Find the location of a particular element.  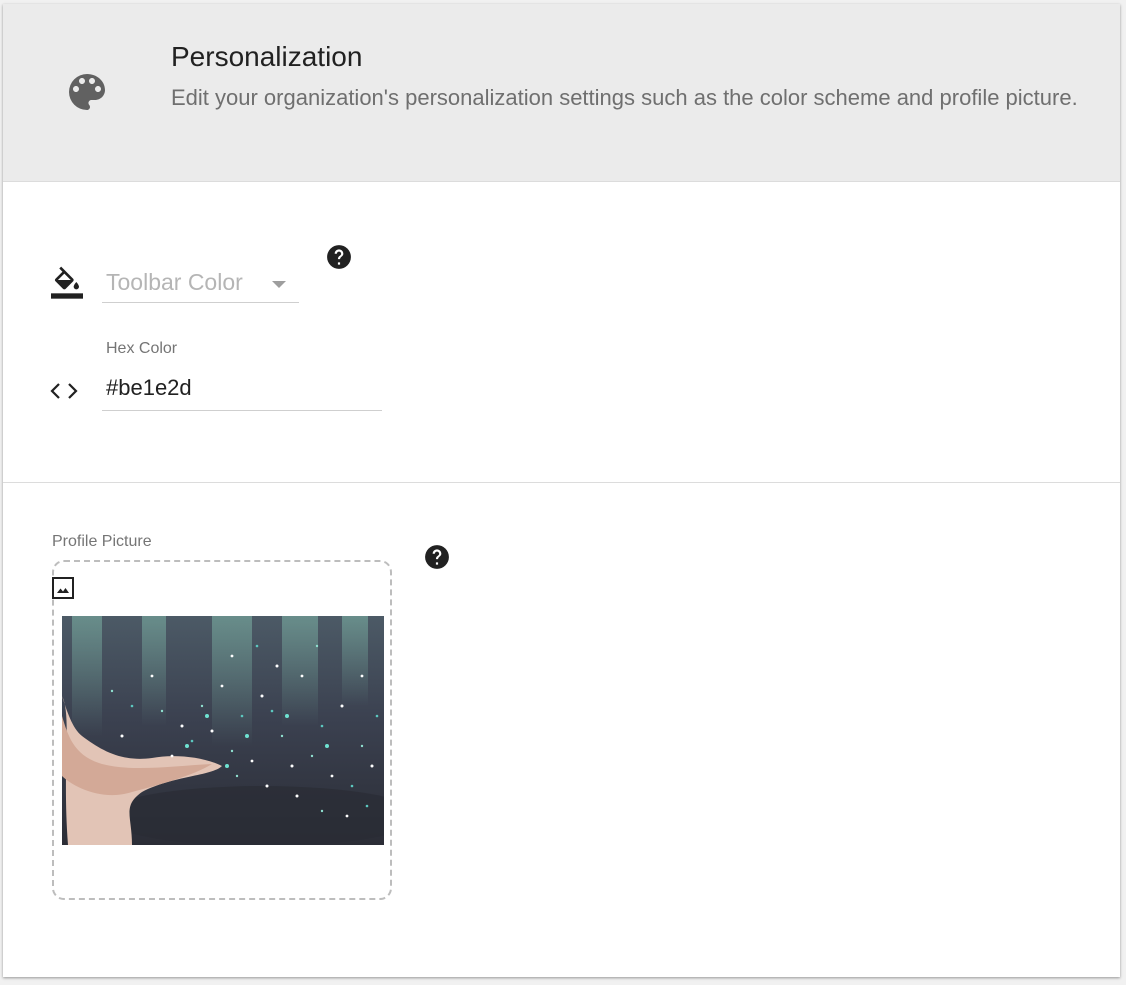

format-color-fill-icon is located at coordinates (67, 282).